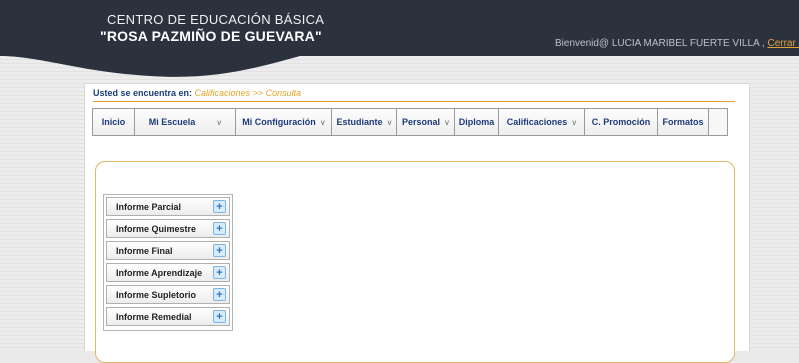 This screenshot has width=799, height=363. I want to click on menu-item-estudiante: Estudiante v, so click(364, 122).